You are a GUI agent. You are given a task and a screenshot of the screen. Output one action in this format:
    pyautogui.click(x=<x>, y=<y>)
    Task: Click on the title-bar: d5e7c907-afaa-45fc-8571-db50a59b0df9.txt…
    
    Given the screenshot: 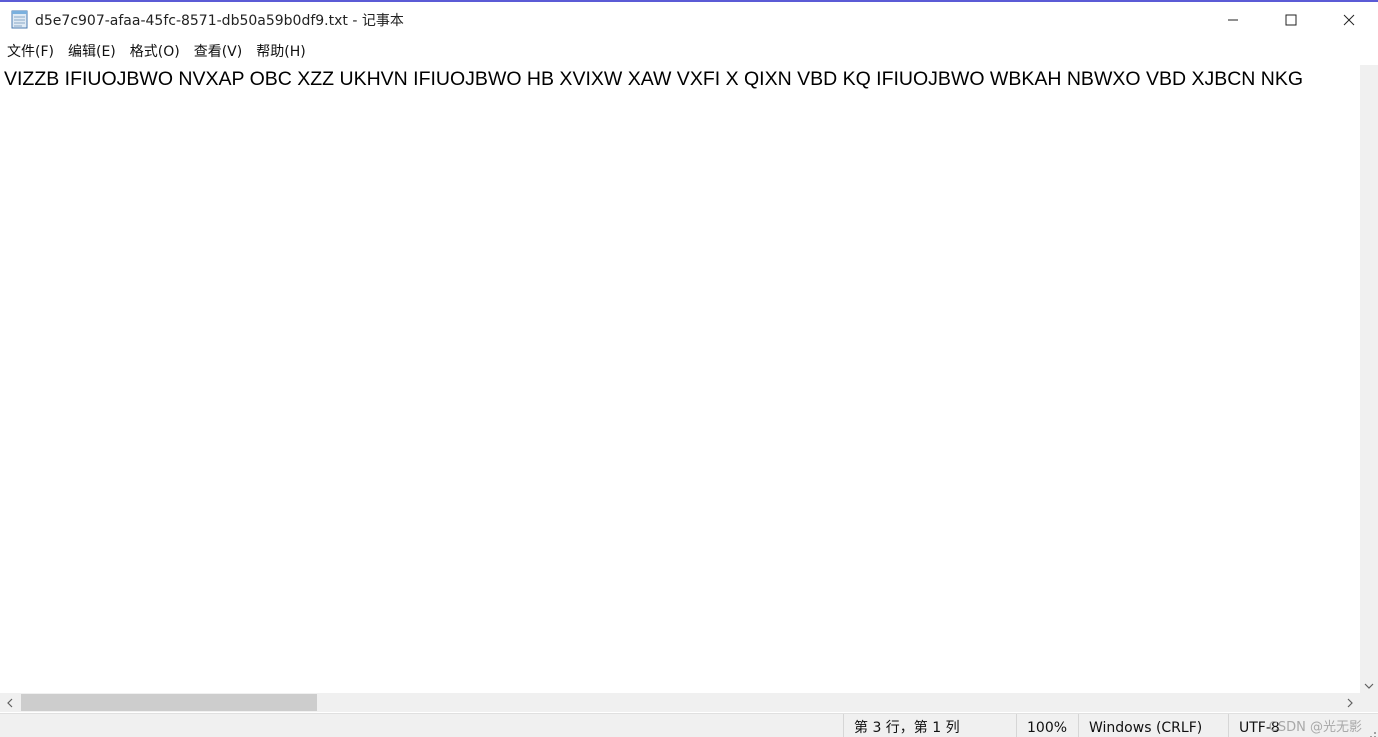 What is the action you would take?
    pyautogui.click(x=689, y=20)
    